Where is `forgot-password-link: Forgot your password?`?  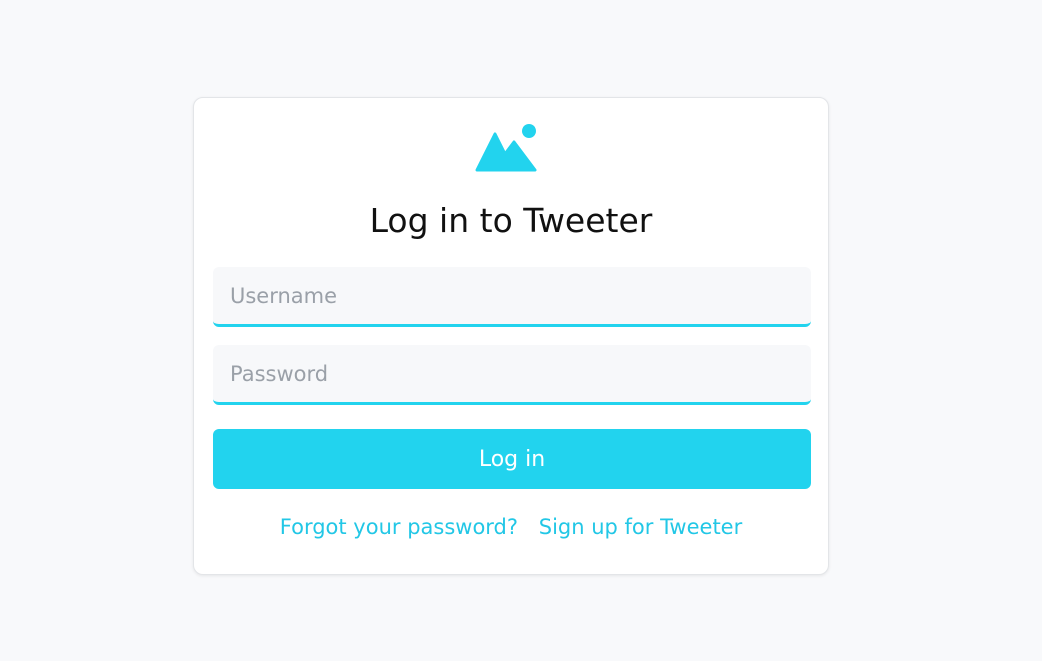
forgot-password-link: Forgot your password? is located at coordinates (399, 527).